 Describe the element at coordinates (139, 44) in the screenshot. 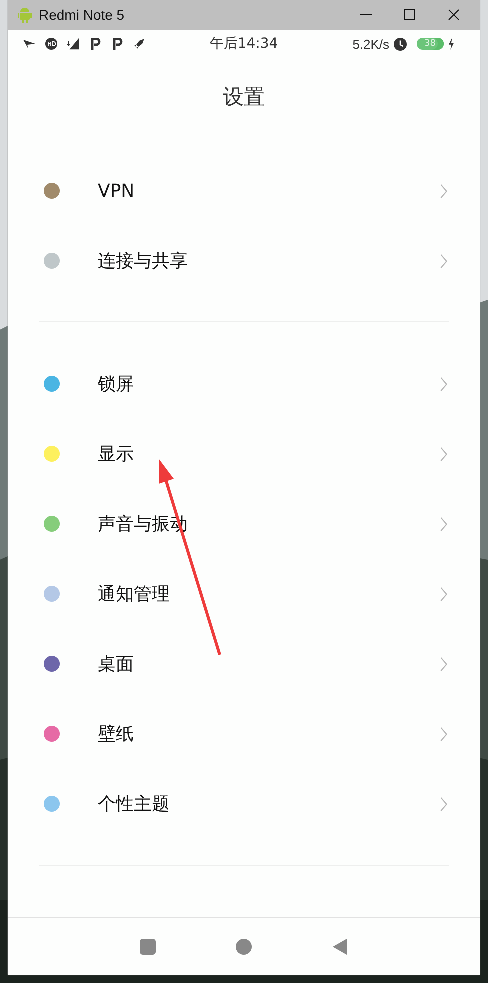

I see `rocket-icon` at that location.